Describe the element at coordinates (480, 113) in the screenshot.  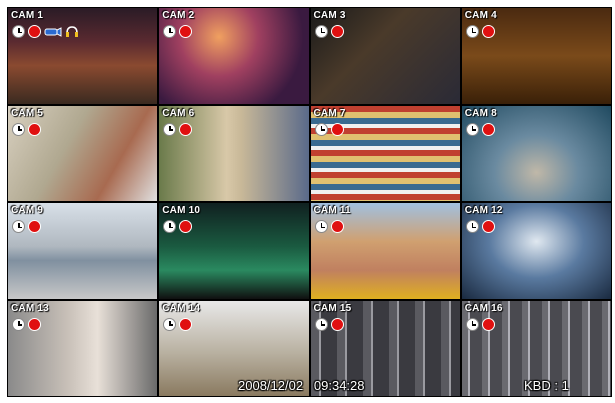
I see `camera-label: CAM 8` at that location.